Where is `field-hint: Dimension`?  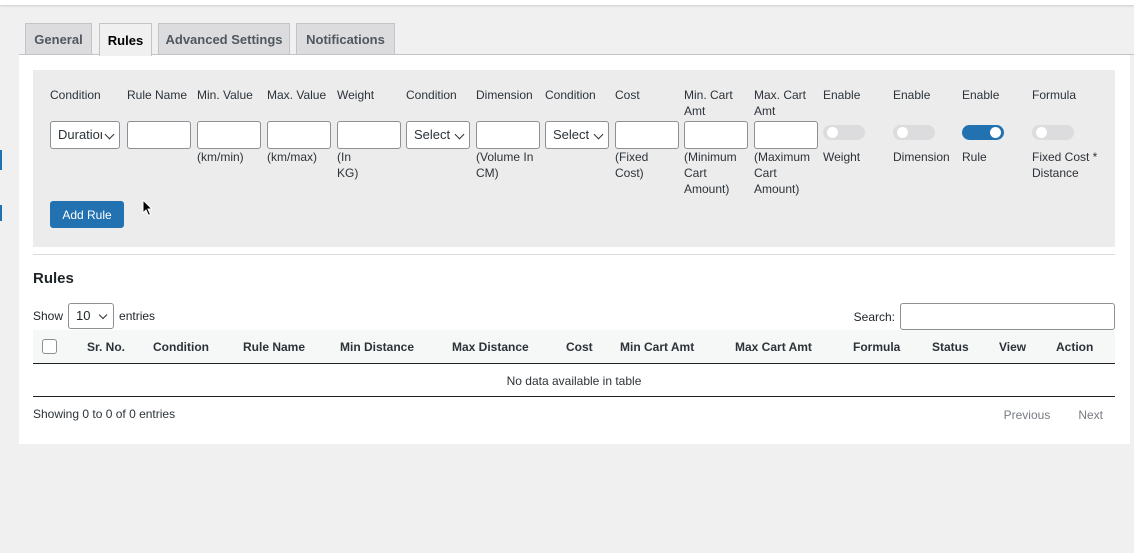 field-hint: Dimension is located at coordinates (921, 157).